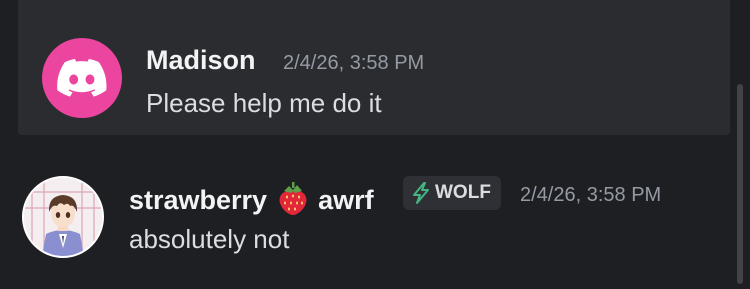  I want to click on message-content: Please help me do it, so click(264, 103).